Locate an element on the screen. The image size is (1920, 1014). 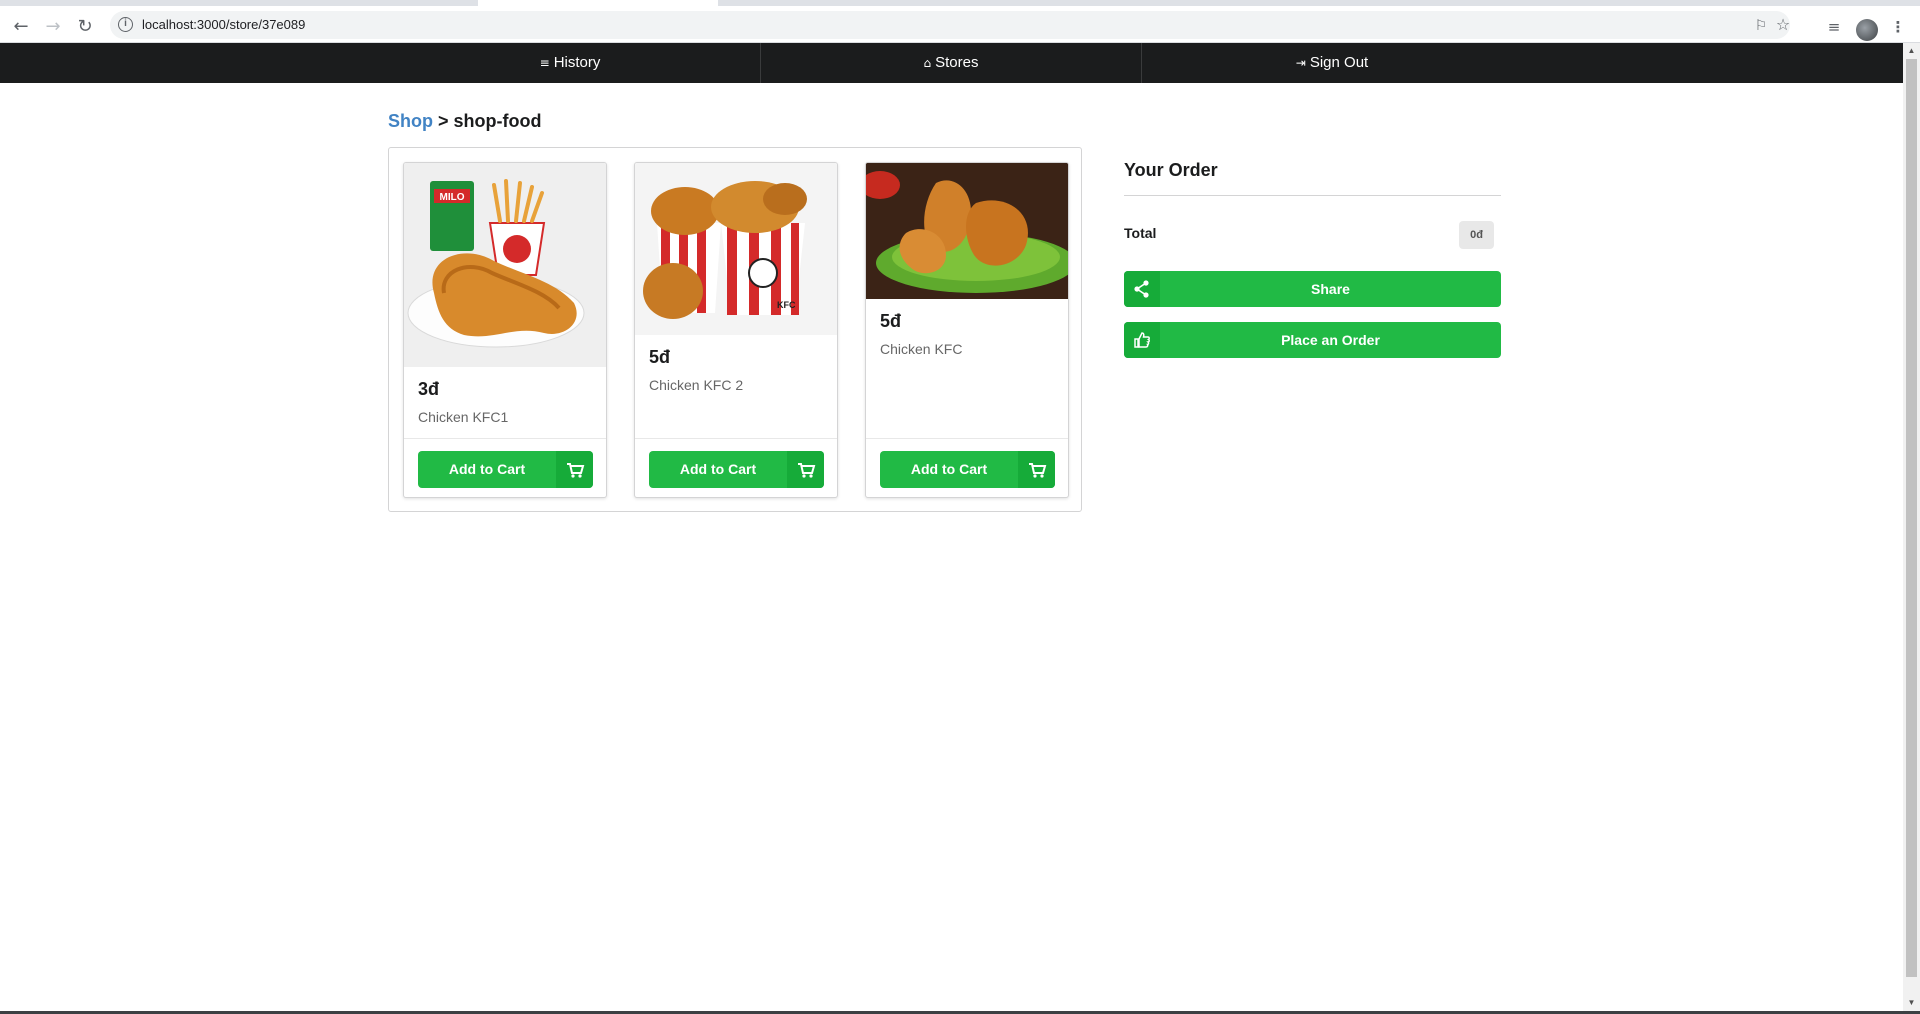
breadcrumb-current: shop-food is located at coordinates (497, 121).